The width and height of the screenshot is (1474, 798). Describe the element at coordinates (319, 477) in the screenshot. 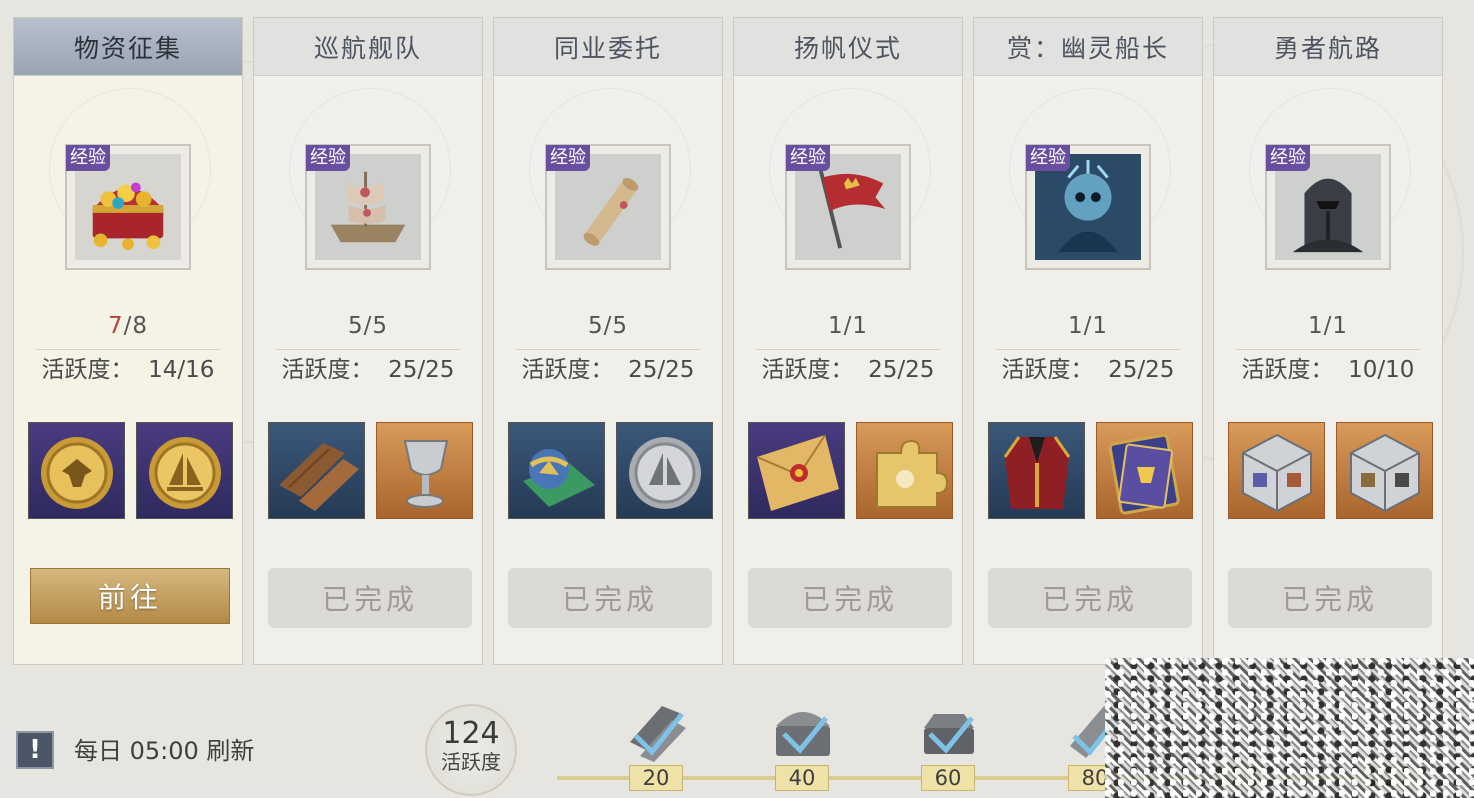

I see `wood-planks-icon` at that location.